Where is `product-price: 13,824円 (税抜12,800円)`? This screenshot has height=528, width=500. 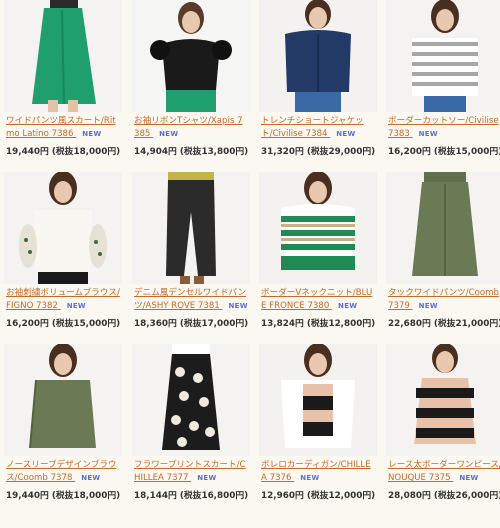 product-price: 13,824円 (税抜12,800円) is located at coordinates (320, 322).